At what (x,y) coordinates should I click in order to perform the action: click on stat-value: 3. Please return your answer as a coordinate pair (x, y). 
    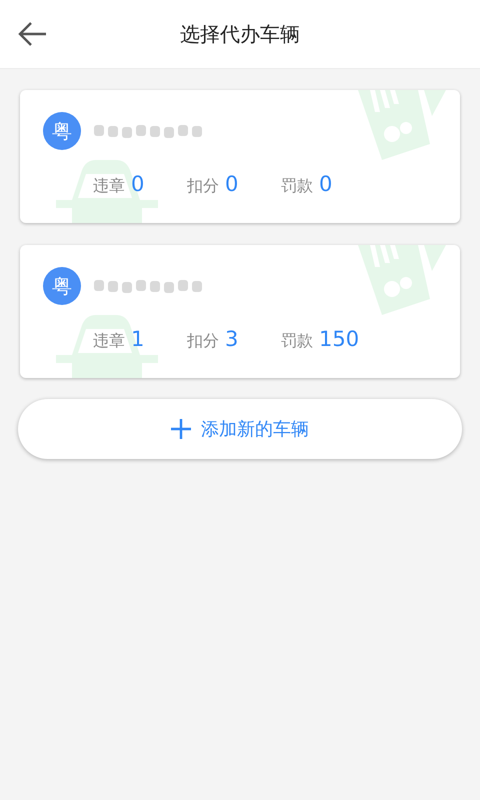
    Looking at the image, I should click on (231, 339).